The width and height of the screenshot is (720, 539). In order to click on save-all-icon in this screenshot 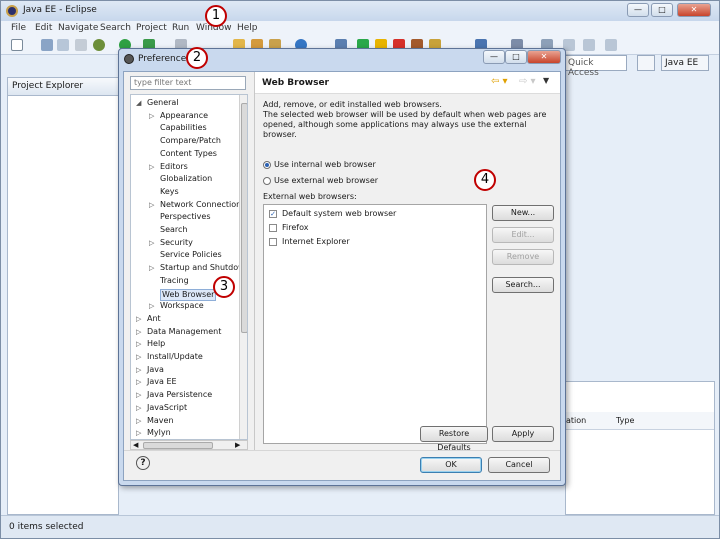, I will do `click(63, 45)`.